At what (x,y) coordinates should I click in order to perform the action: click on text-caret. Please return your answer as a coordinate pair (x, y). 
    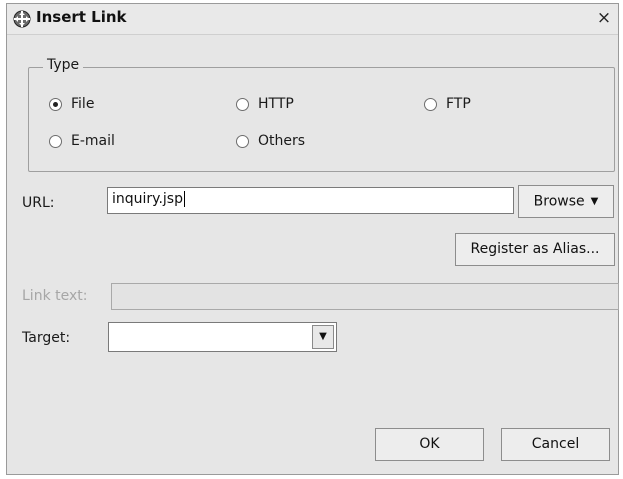
    Looking at the image, I should click on (184, 199).